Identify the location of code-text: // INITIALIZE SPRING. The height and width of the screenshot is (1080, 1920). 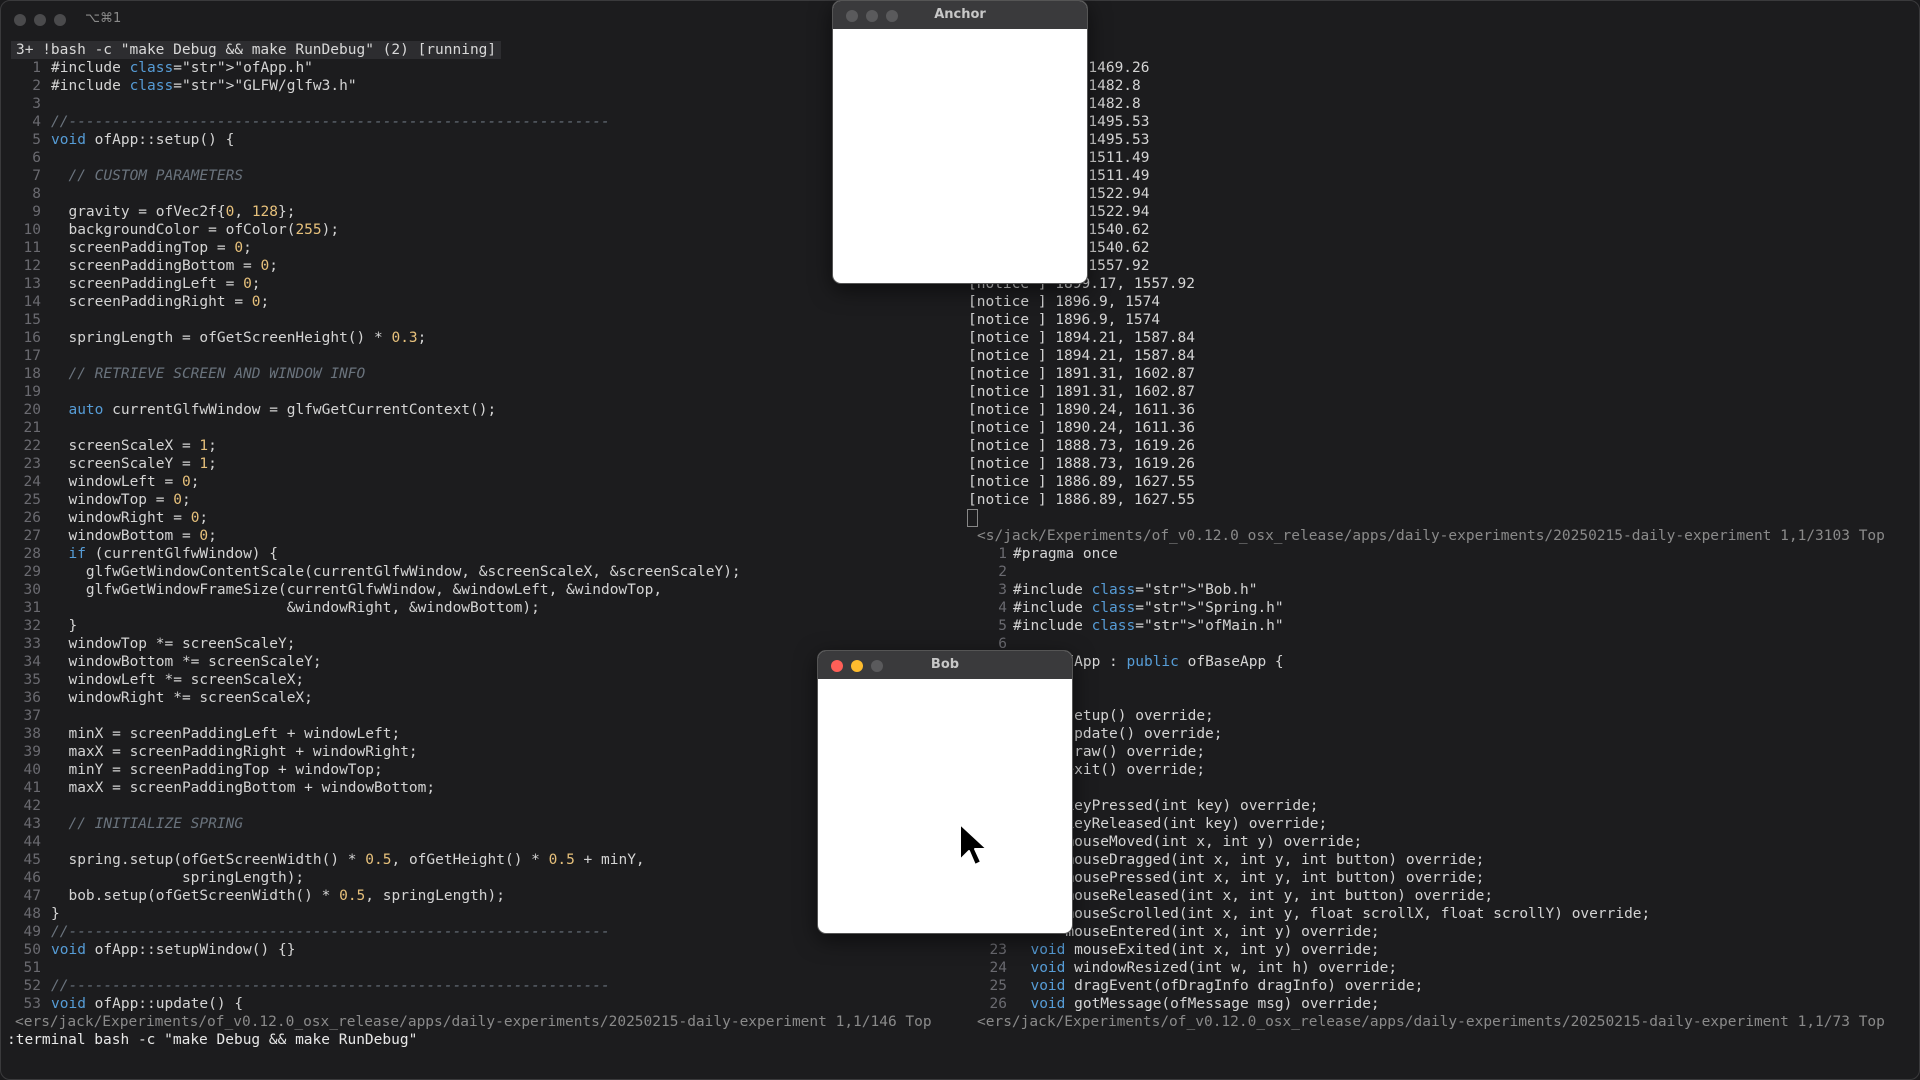
(147, 824).